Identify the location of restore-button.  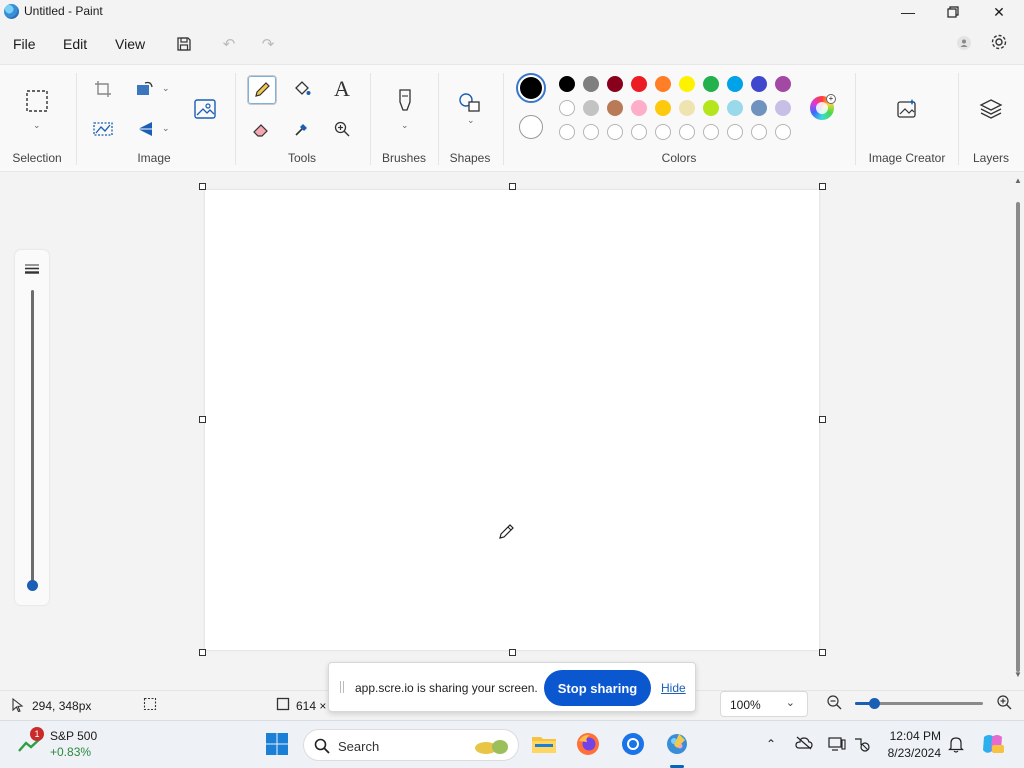
(953, 12).